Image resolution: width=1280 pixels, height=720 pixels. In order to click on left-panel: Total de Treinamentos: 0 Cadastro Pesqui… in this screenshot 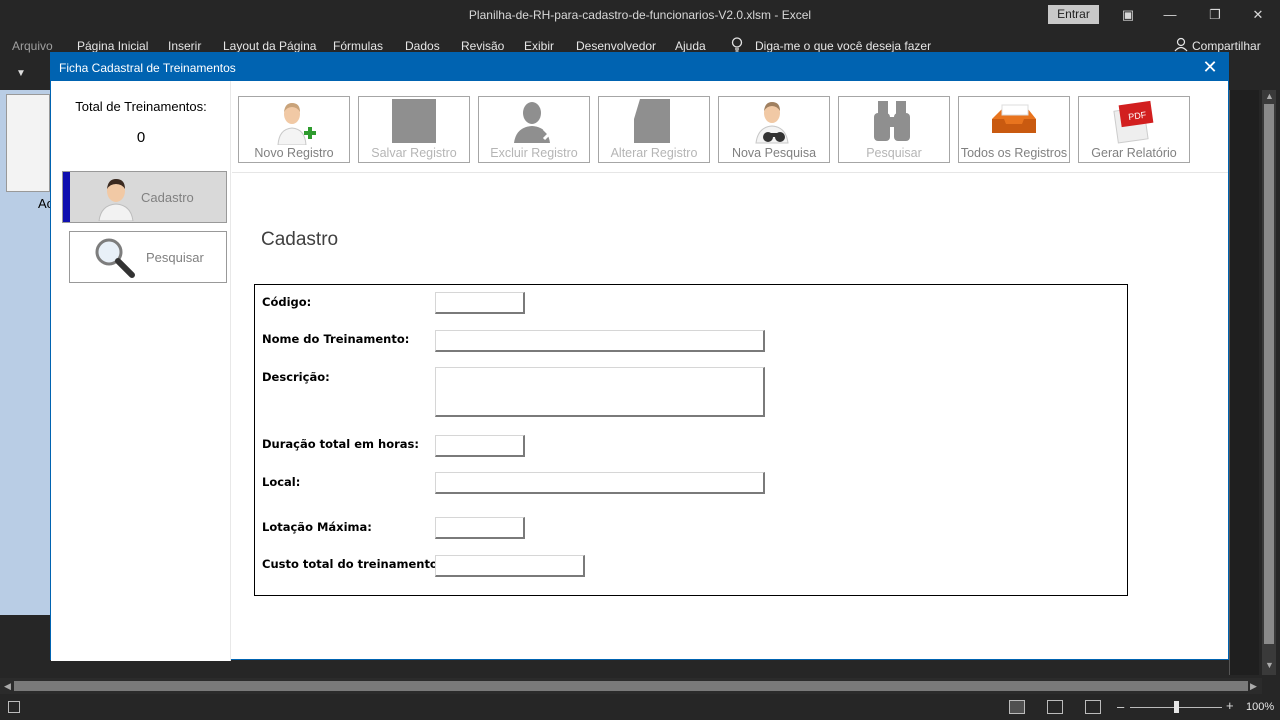, I will do `click(141, 371)`.